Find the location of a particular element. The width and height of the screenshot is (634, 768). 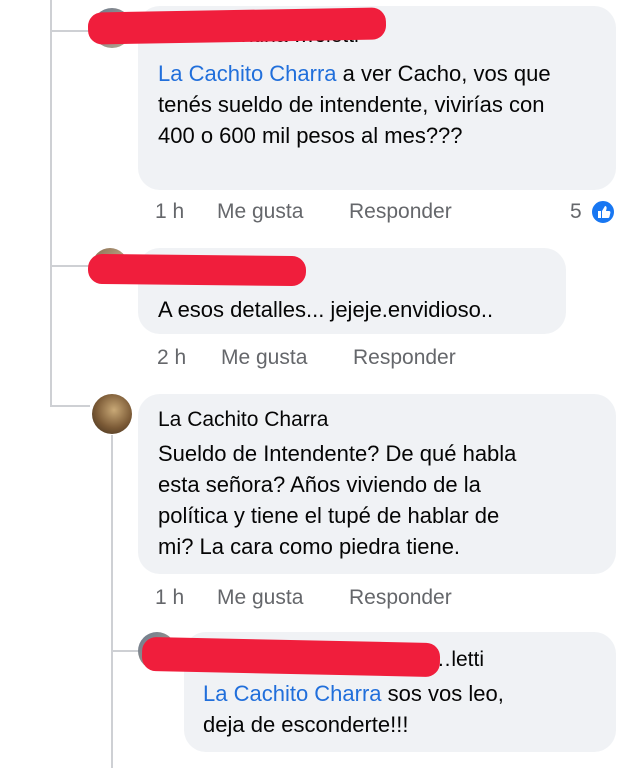

comment-line: mi? La cara como piedra tiene. is located at coordinates (309, 546).